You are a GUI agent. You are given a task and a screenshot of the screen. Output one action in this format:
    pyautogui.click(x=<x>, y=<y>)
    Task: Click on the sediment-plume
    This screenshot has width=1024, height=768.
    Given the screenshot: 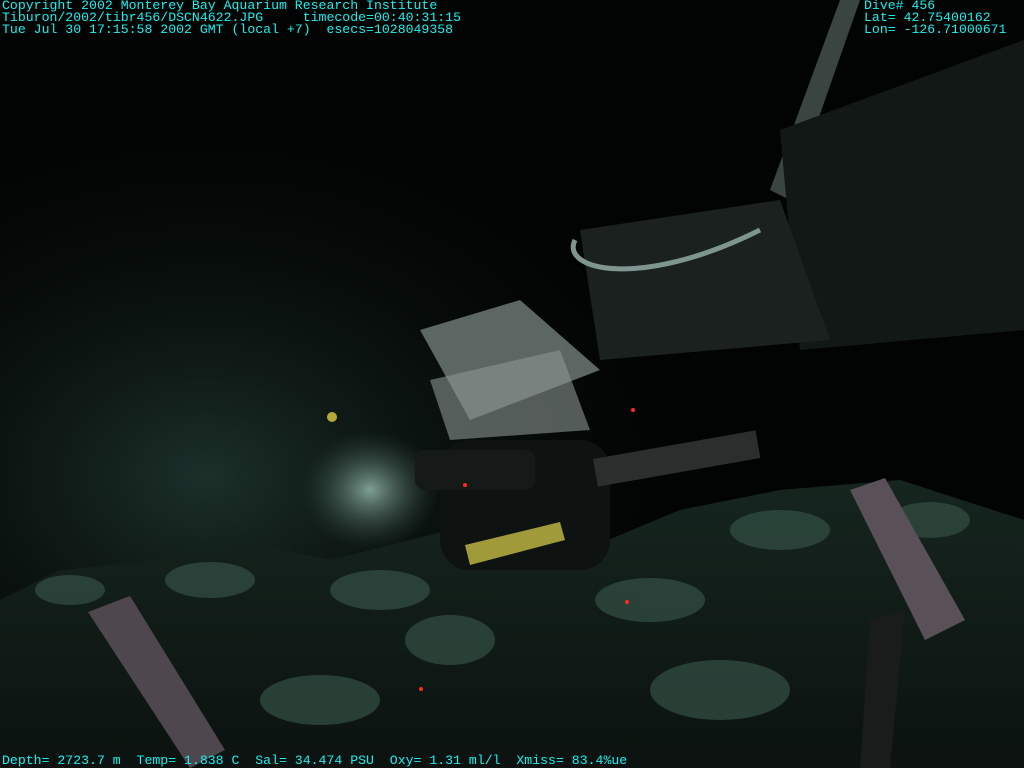 What is the action you would take?
    pyautogui.click(x=370, y=490)
    